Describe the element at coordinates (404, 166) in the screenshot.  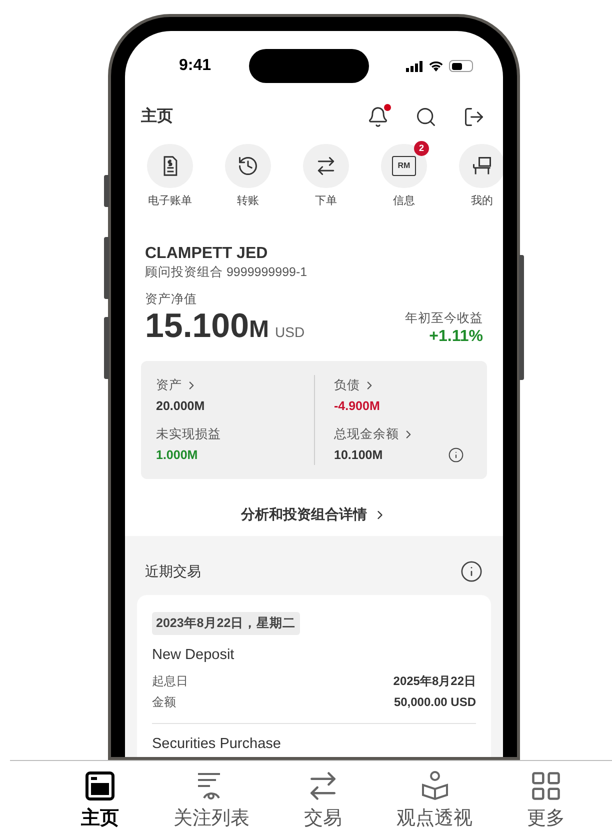
I see `chat-bubble-icon: RM` at that location.